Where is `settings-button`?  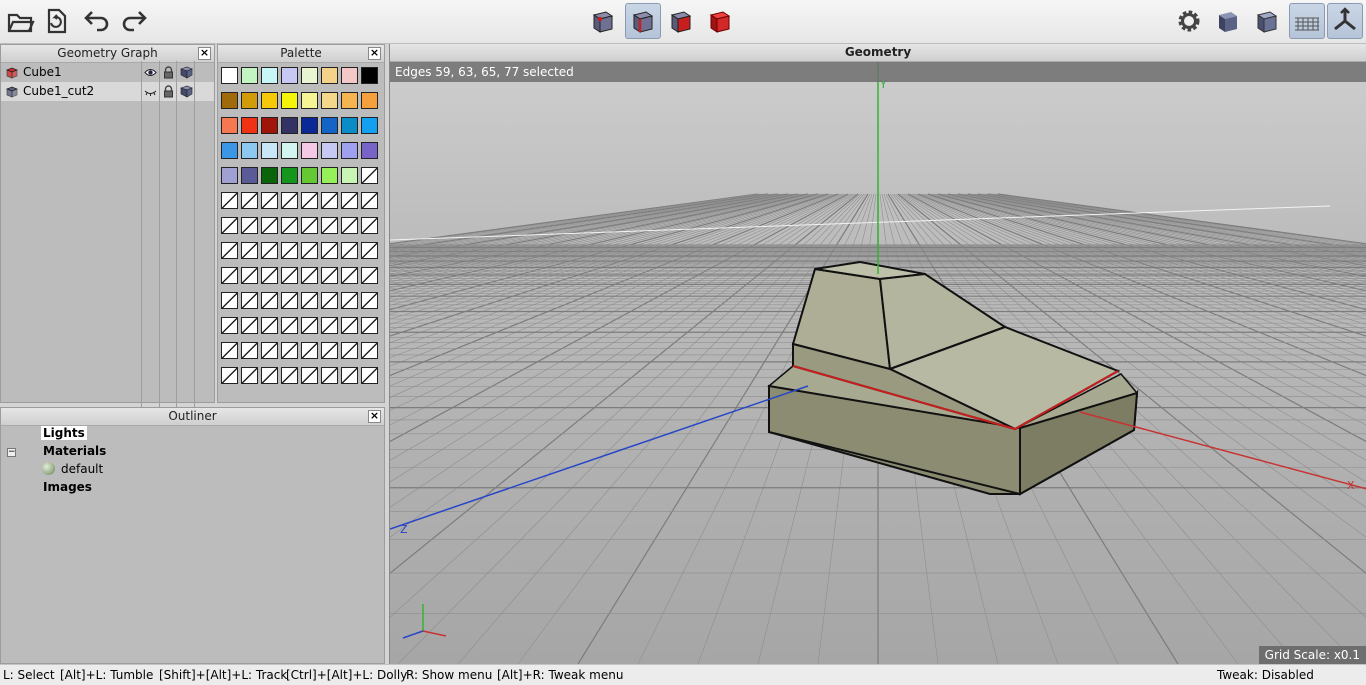
settings-button is located at coordinates (1189, 21).